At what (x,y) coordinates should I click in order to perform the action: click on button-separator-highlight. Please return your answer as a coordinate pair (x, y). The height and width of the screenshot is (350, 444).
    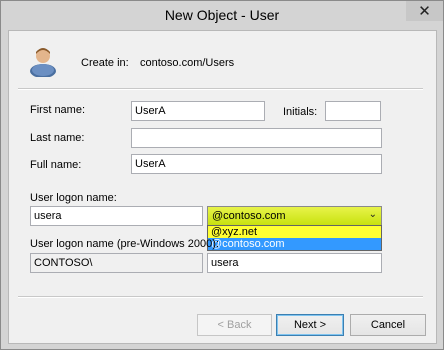
    Looking at the image, I should click on (220, 297).